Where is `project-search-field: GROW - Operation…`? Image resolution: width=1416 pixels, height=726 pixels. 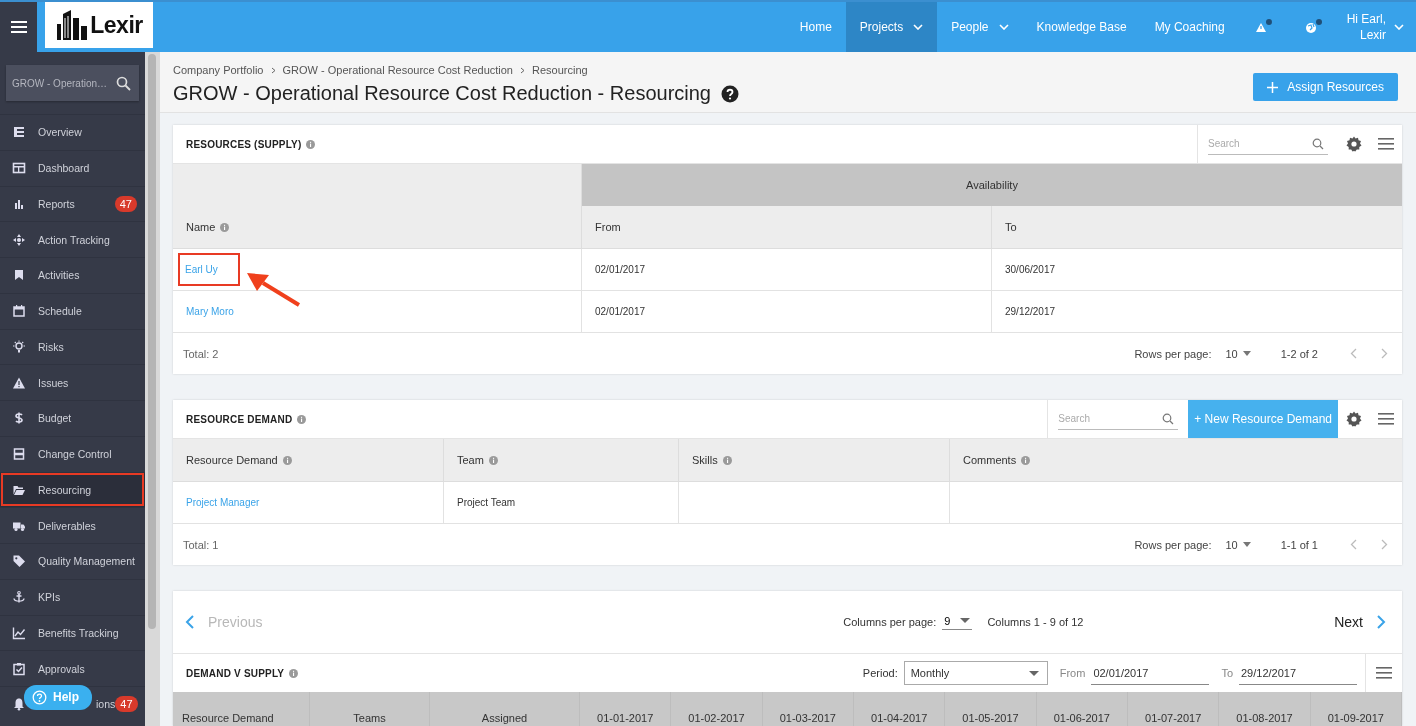 project-search-field: GROW - Operation… is located at coordinates (72, 83).